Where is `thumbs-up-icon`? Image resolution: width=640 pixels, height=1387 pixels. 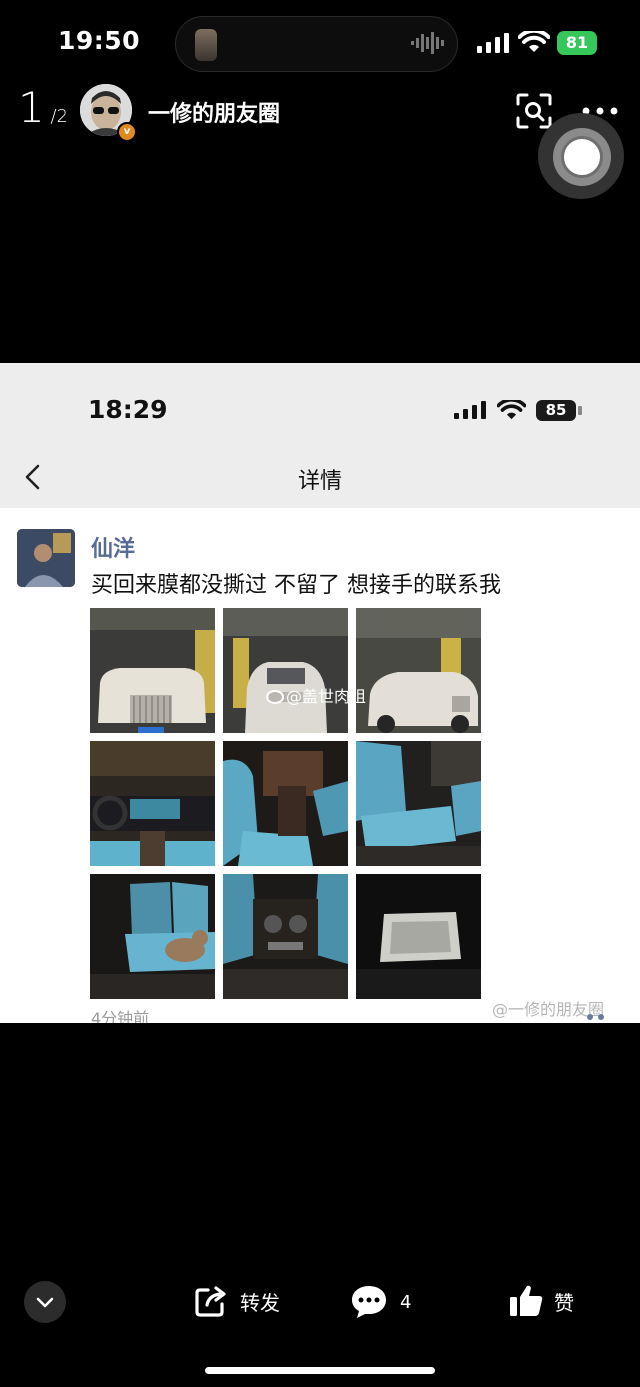
thumbs-up-icon is located at coordinates (526, 1300).